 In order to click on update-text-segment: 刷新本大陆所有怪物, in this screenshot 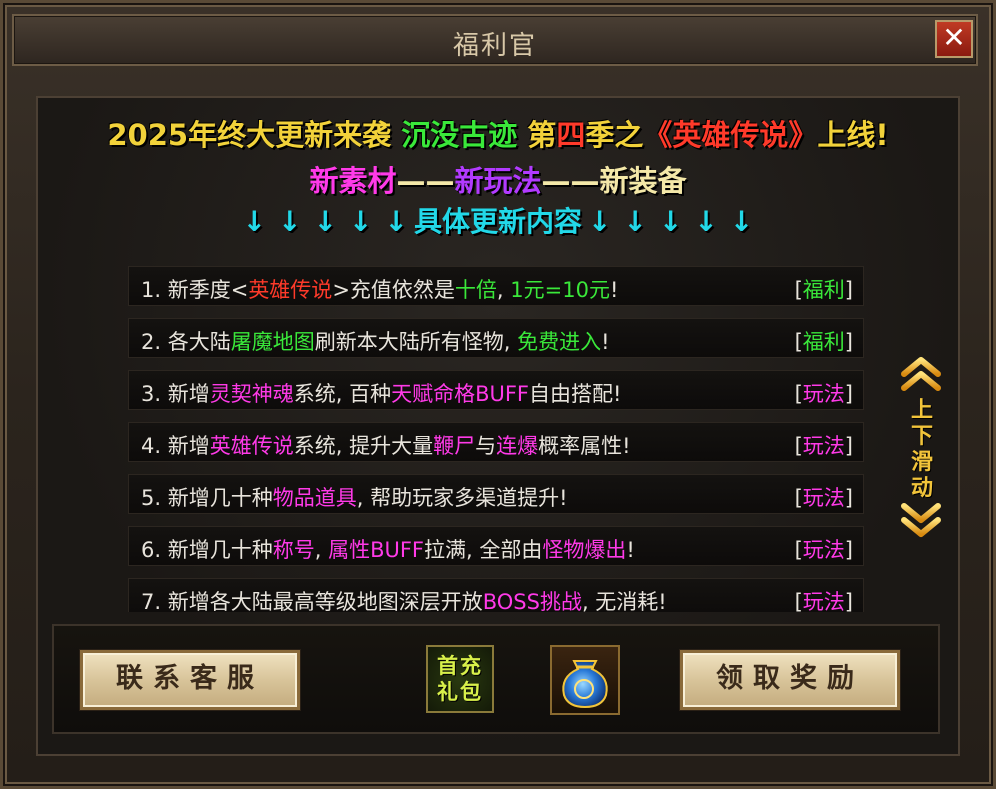, I will do `click(416, 342)`.